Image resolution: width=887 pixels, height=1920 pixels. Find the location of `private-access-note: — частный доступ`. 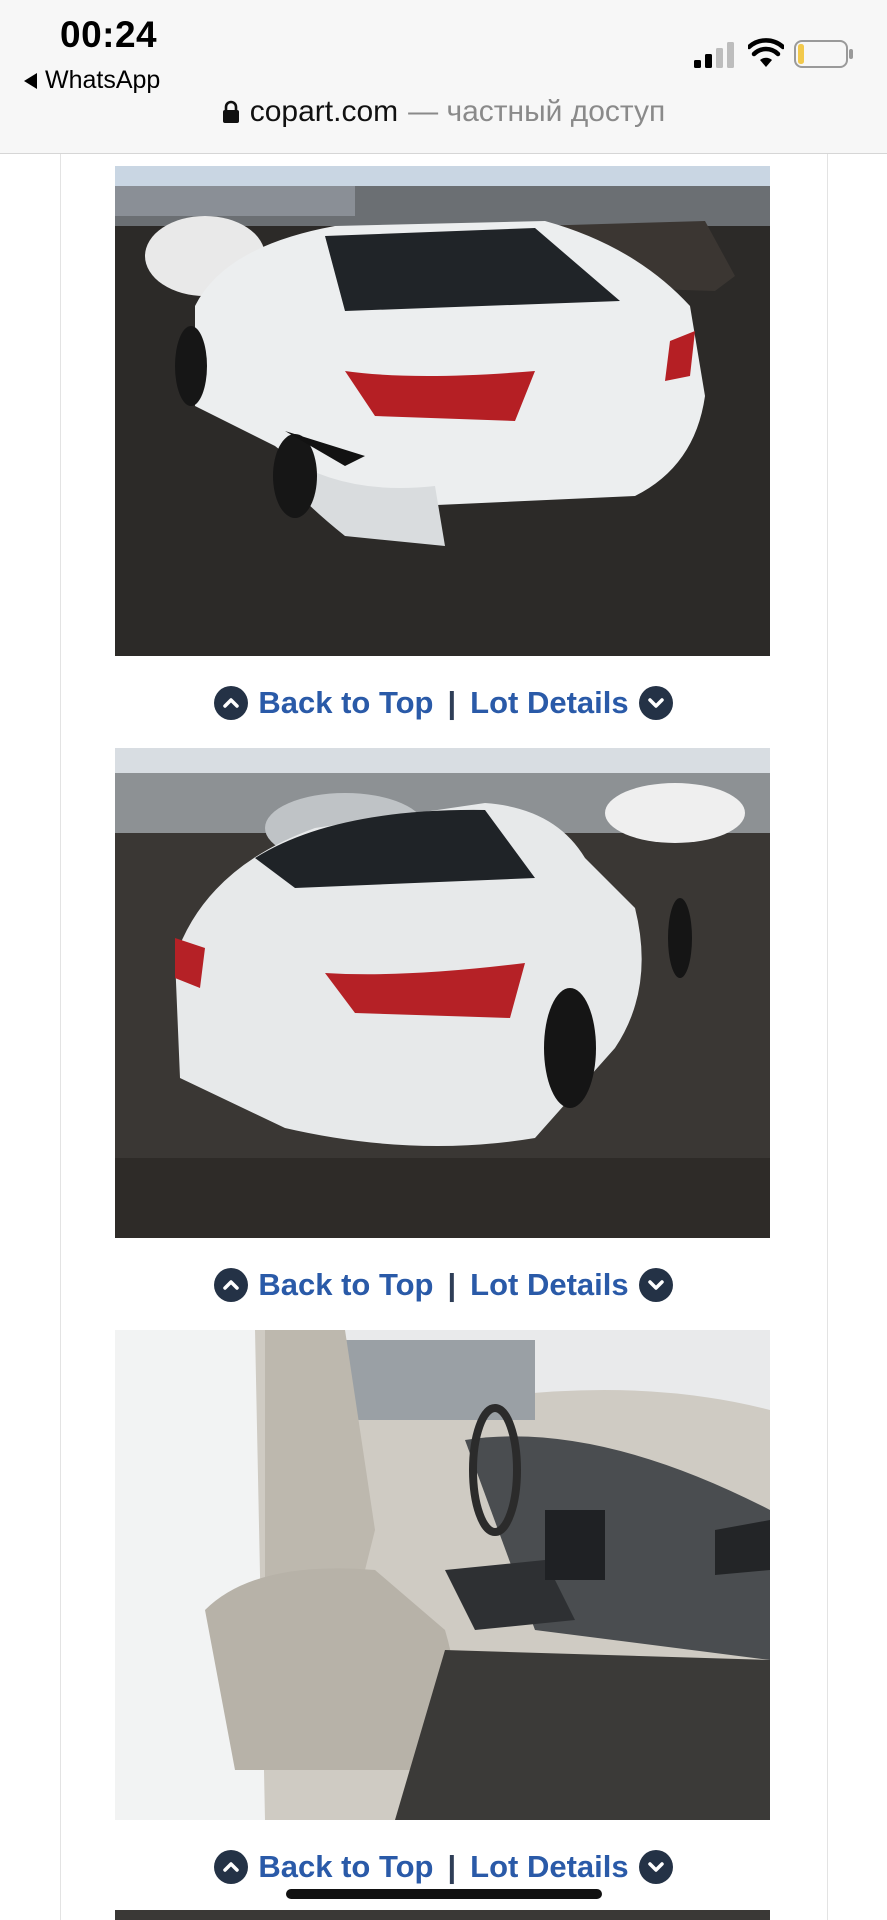

private-access-note: — частный доступ is located at coordinates (537, 111).